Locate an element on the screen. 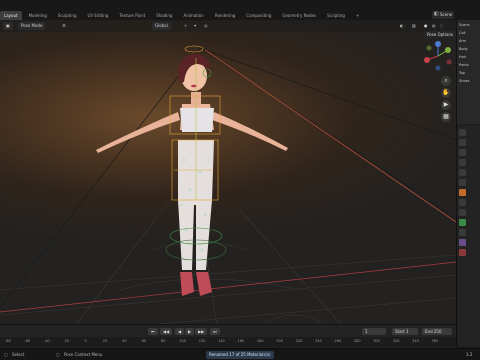 The width and height of the screenshot is (480, 360). editor-type-button: ▣ is located at coordinates (8, 26).